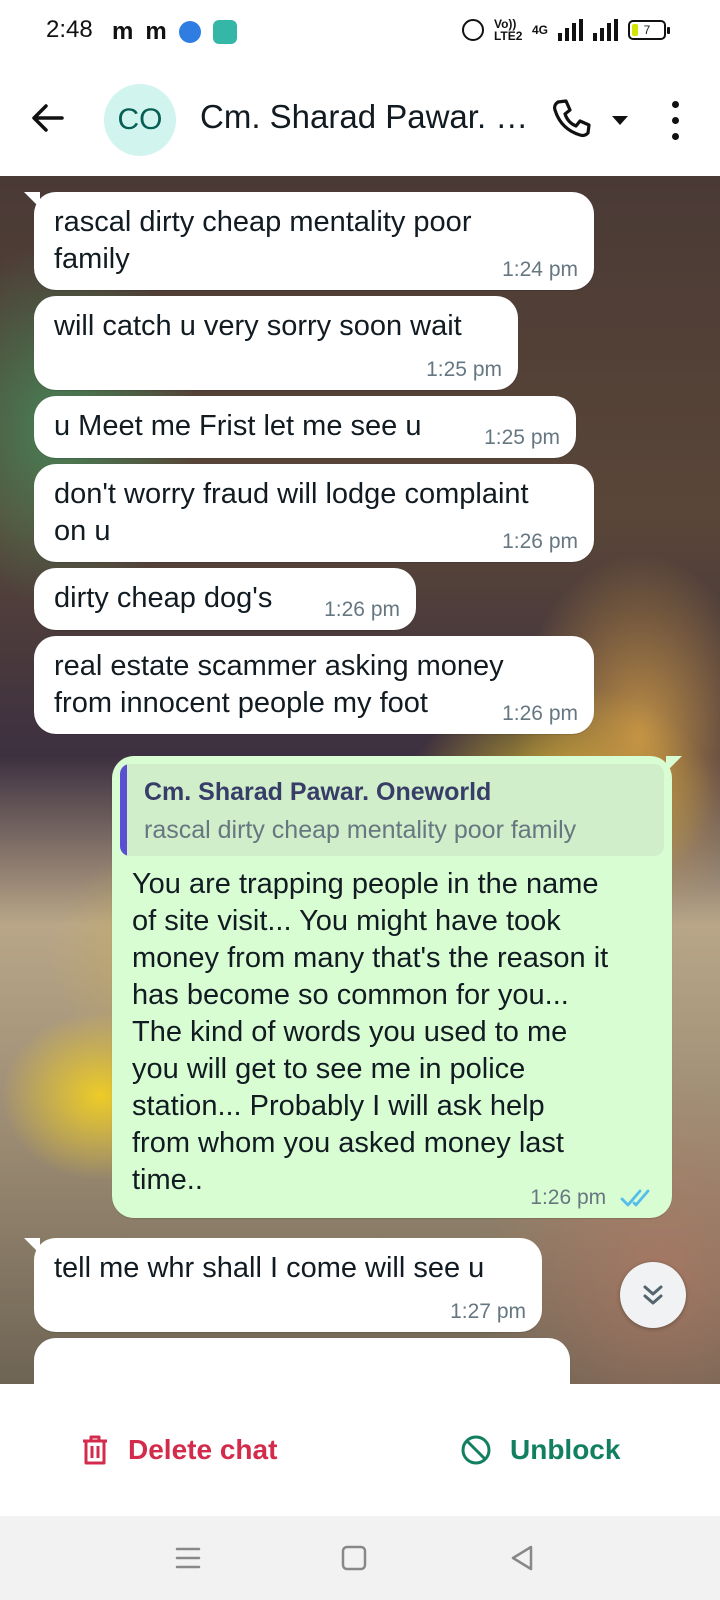  I want to click on back-nav-button, so click(522, 1558).